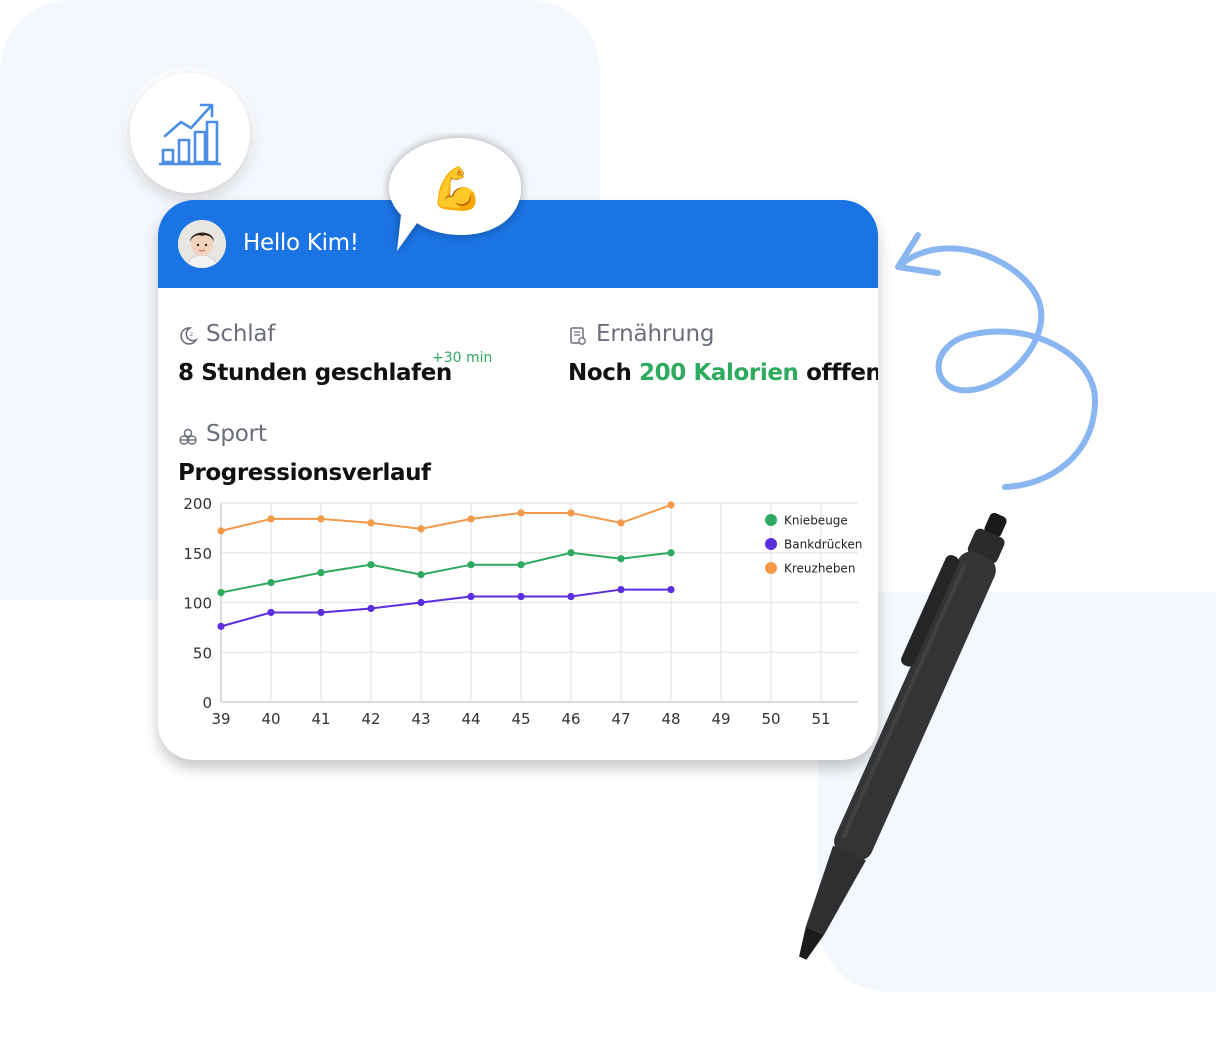  Describe the element at coordinates (520, 719) in the screenshot. I see `x-tick-label: 45` at that location.